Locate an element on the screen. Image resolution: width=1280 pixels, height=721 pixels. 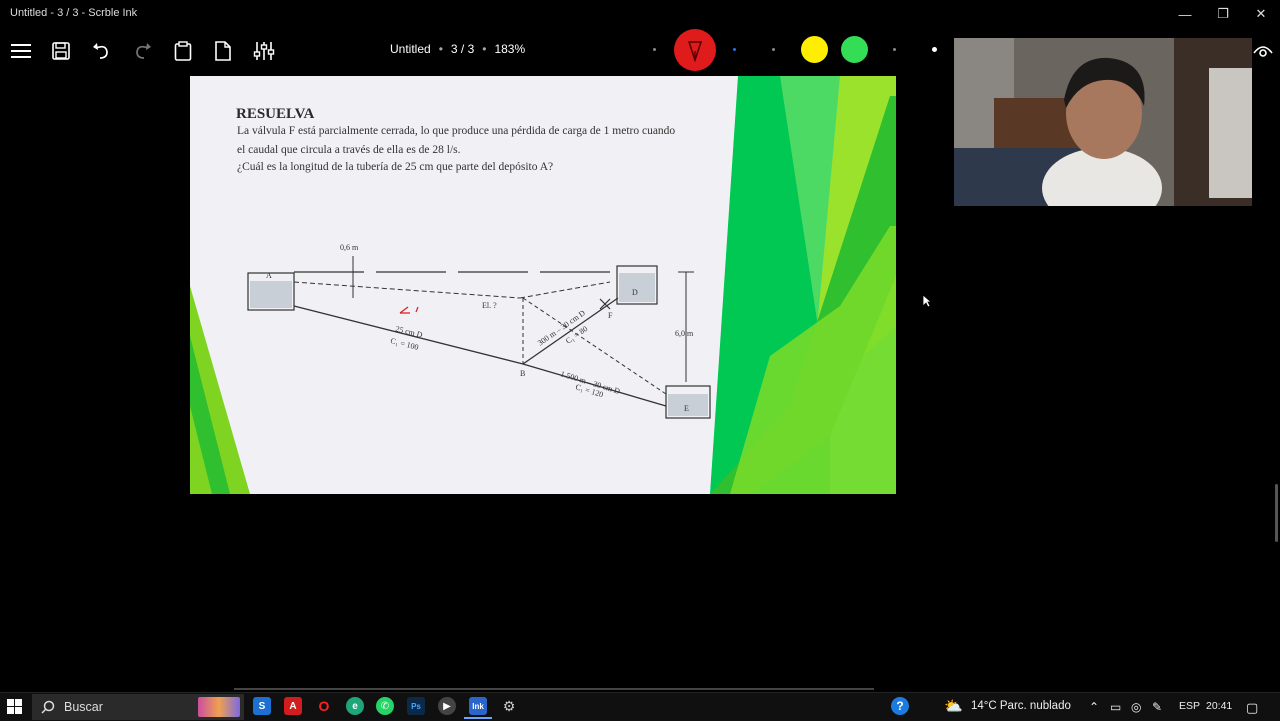
new-page-button is located at coordinates (223, 51).